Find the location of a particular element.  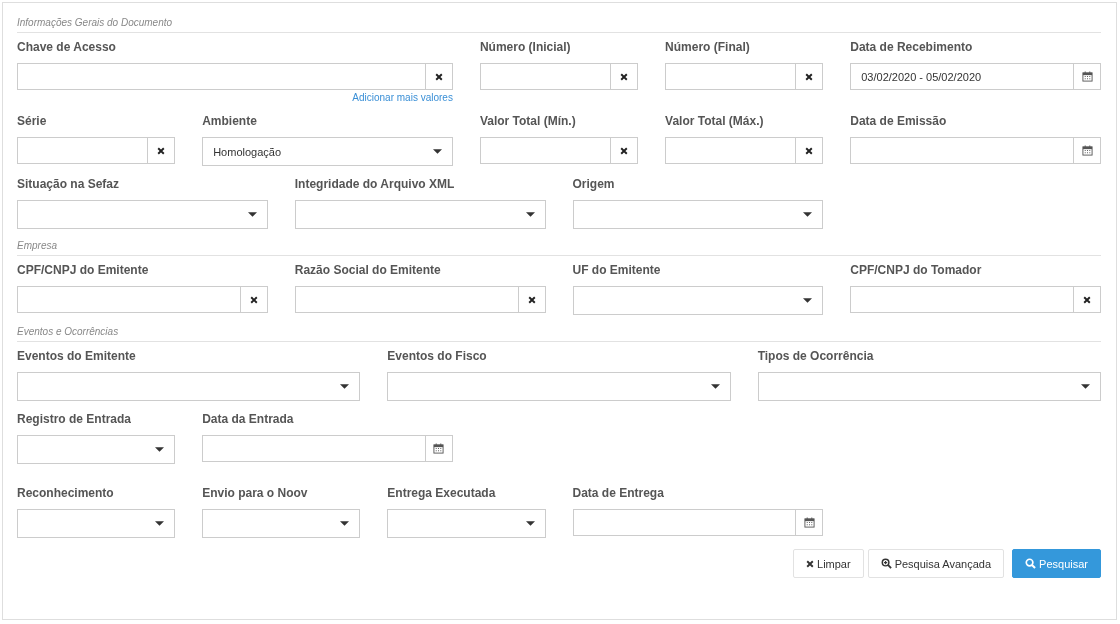

field-label: Chave de Acesso is located at coordinates (67, 47).